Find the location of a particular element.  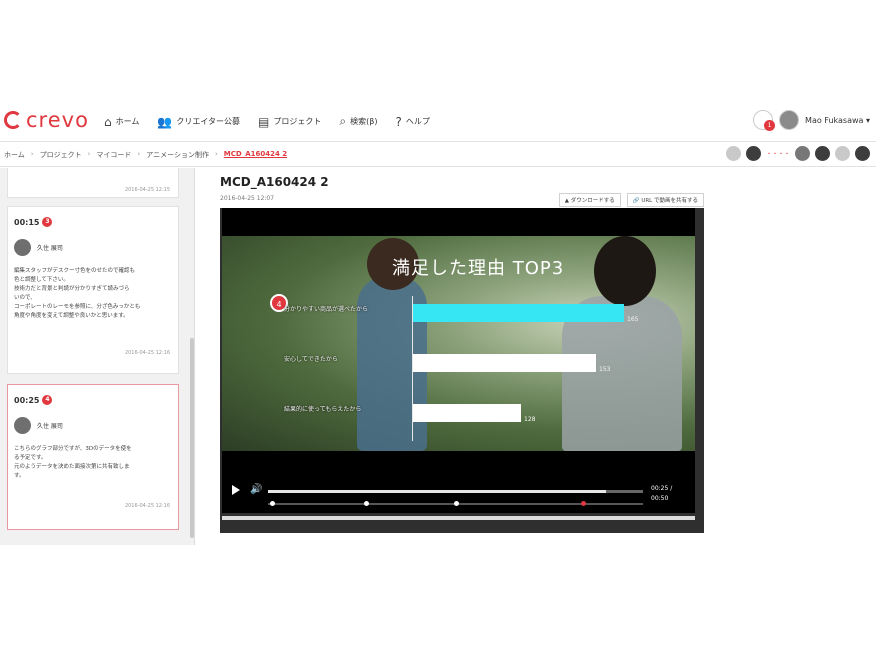

main-nav: ⌂ ホーム 👥 クリエイター公募 ▤ プロジェクト ⌕ 検索(β) ? ヘルプ is located at coordinates (267, 121).